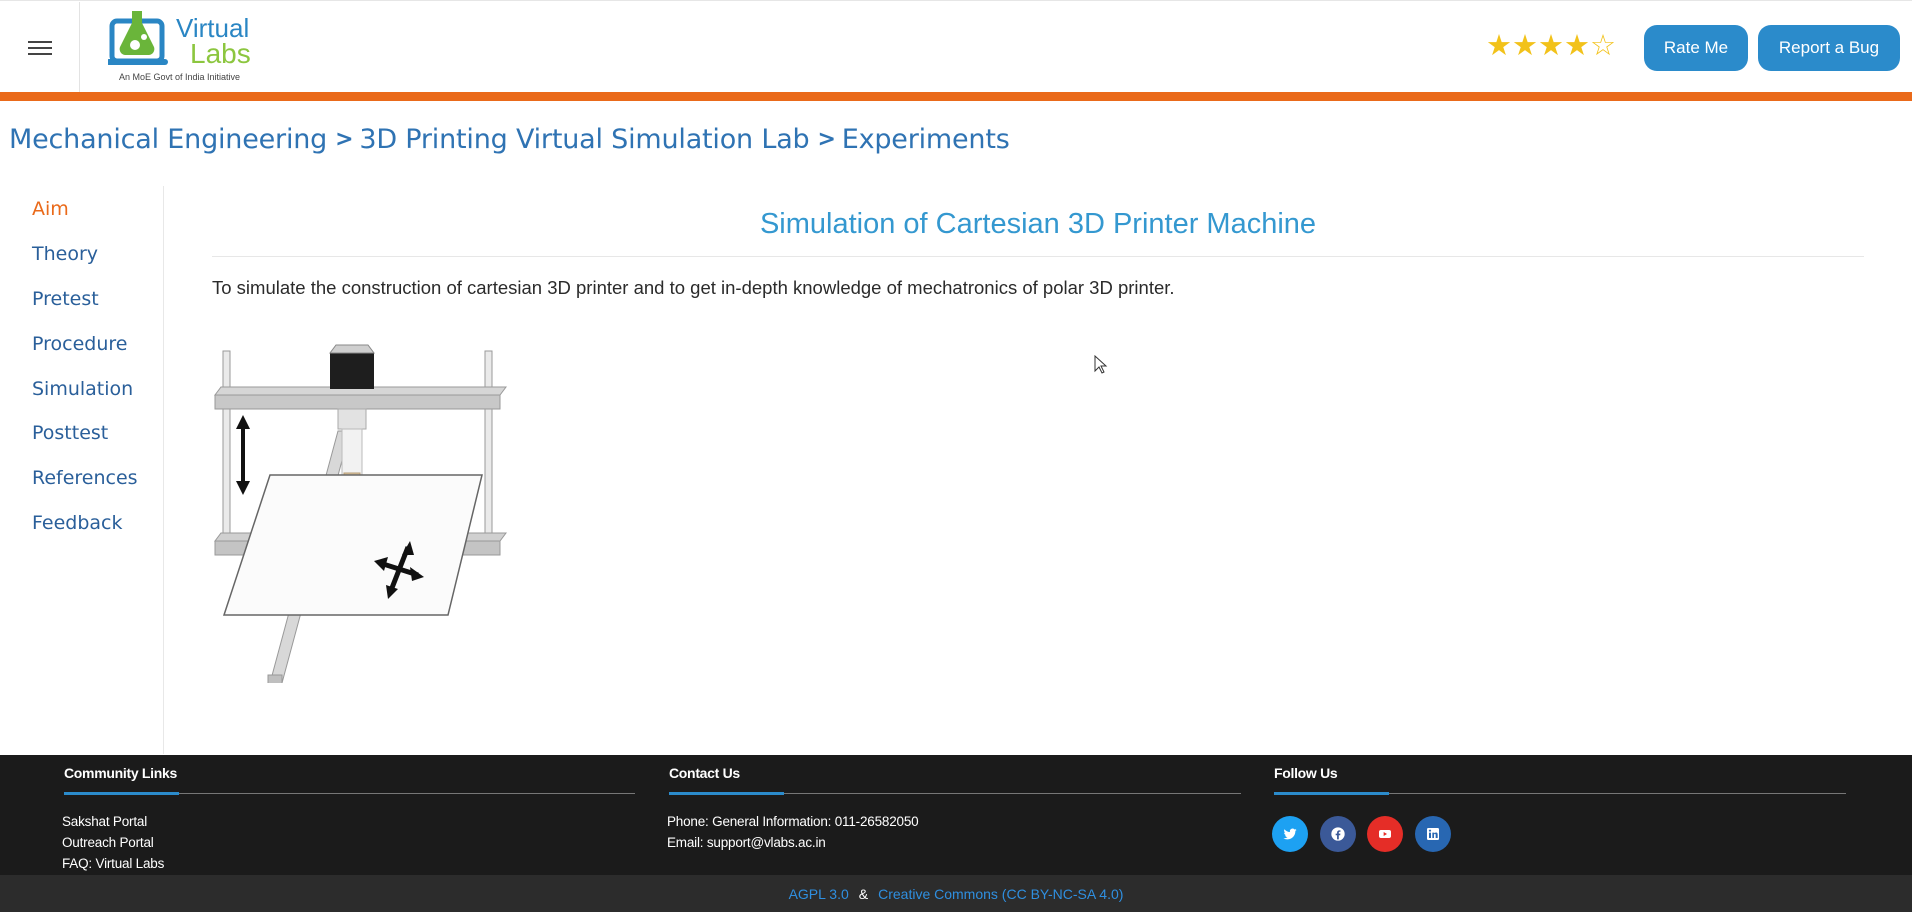 The width and height of the screenshot is (1912, 912). I want to click on sidebar-item-procedure: Procedure, so click(79, 344).